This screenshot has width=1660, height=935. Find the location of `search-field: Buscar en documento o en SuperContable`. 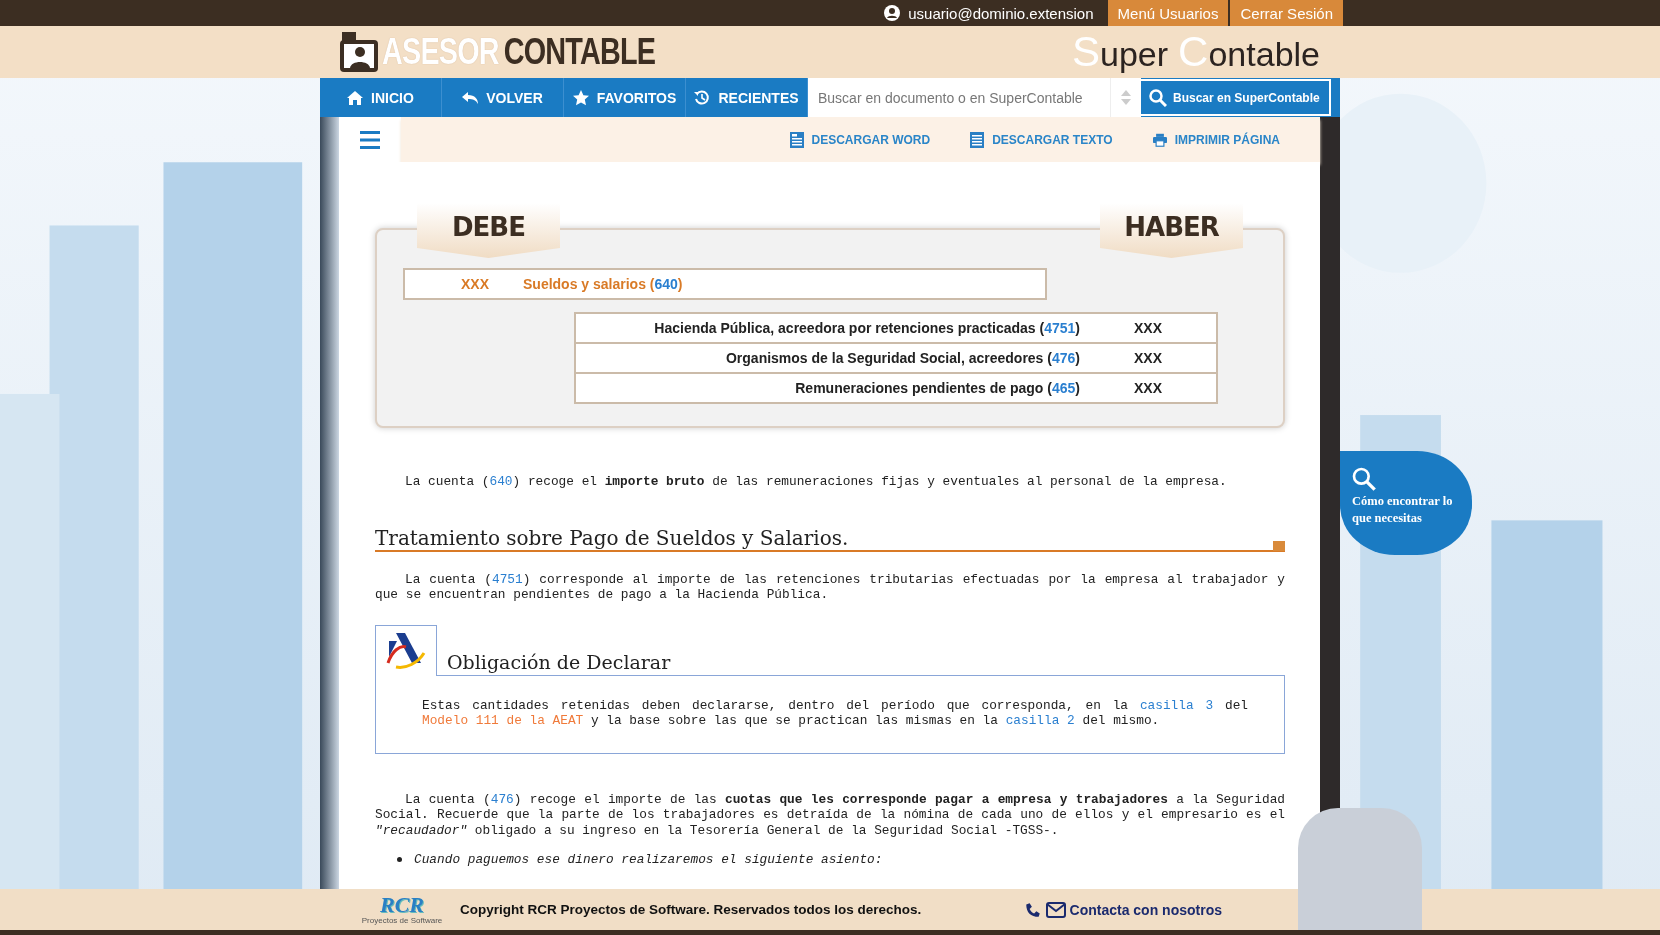

search-field: Buscar en documento o en SuperContable is located at coordinates (959, 97).